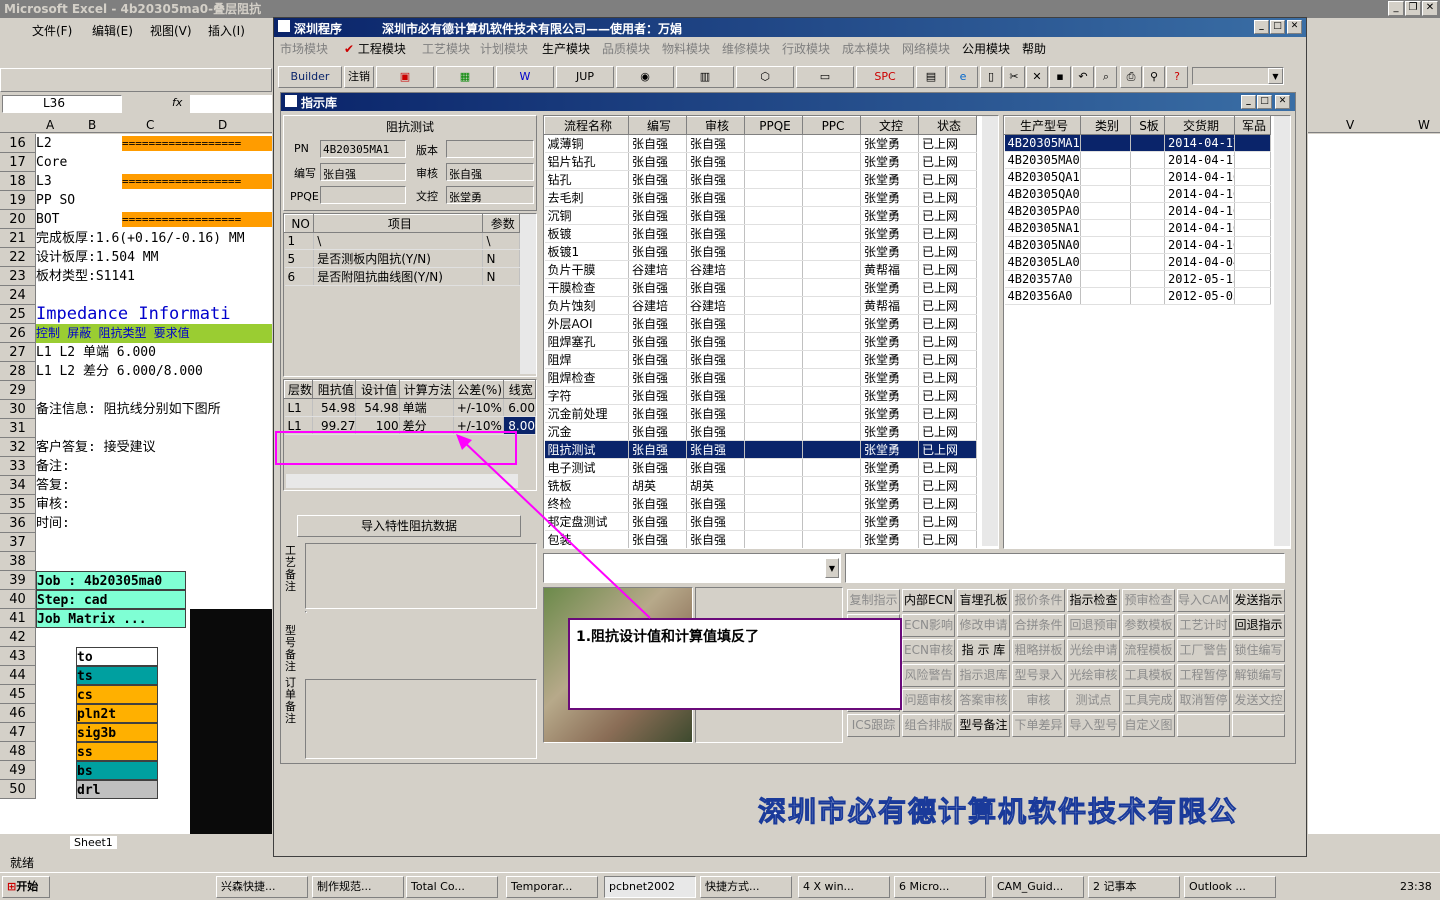  What do you see at coordinates (983, 675) in the screenshot?
I see `action-button: 指示退库` at bounding box center [983, 675].